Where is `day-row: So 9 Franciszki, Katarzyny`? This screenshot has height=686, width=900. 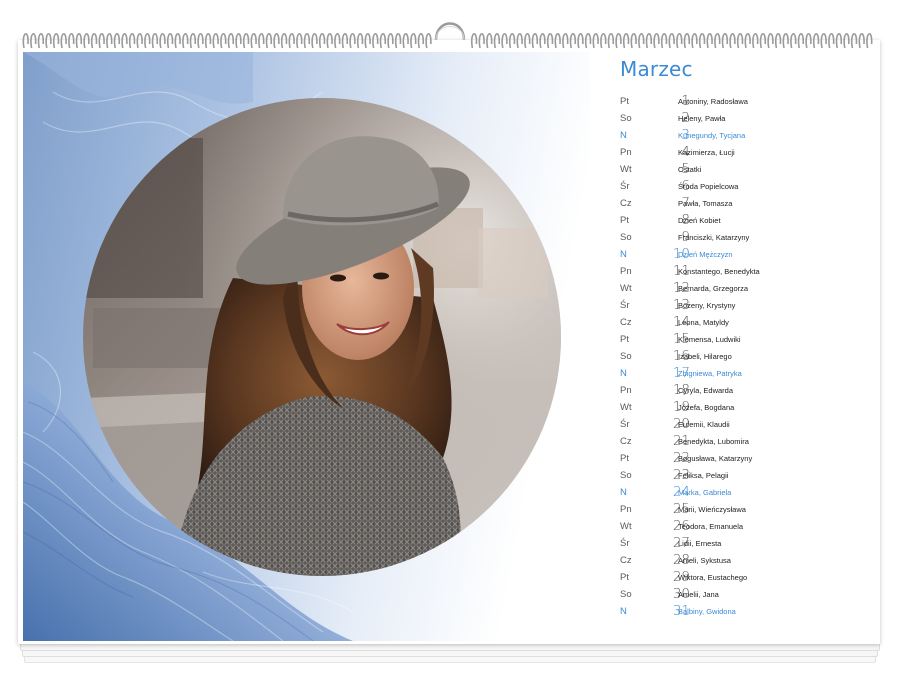
day-row: So 9 Franciszki, Katarzyny is located at coordinates (745, 237).